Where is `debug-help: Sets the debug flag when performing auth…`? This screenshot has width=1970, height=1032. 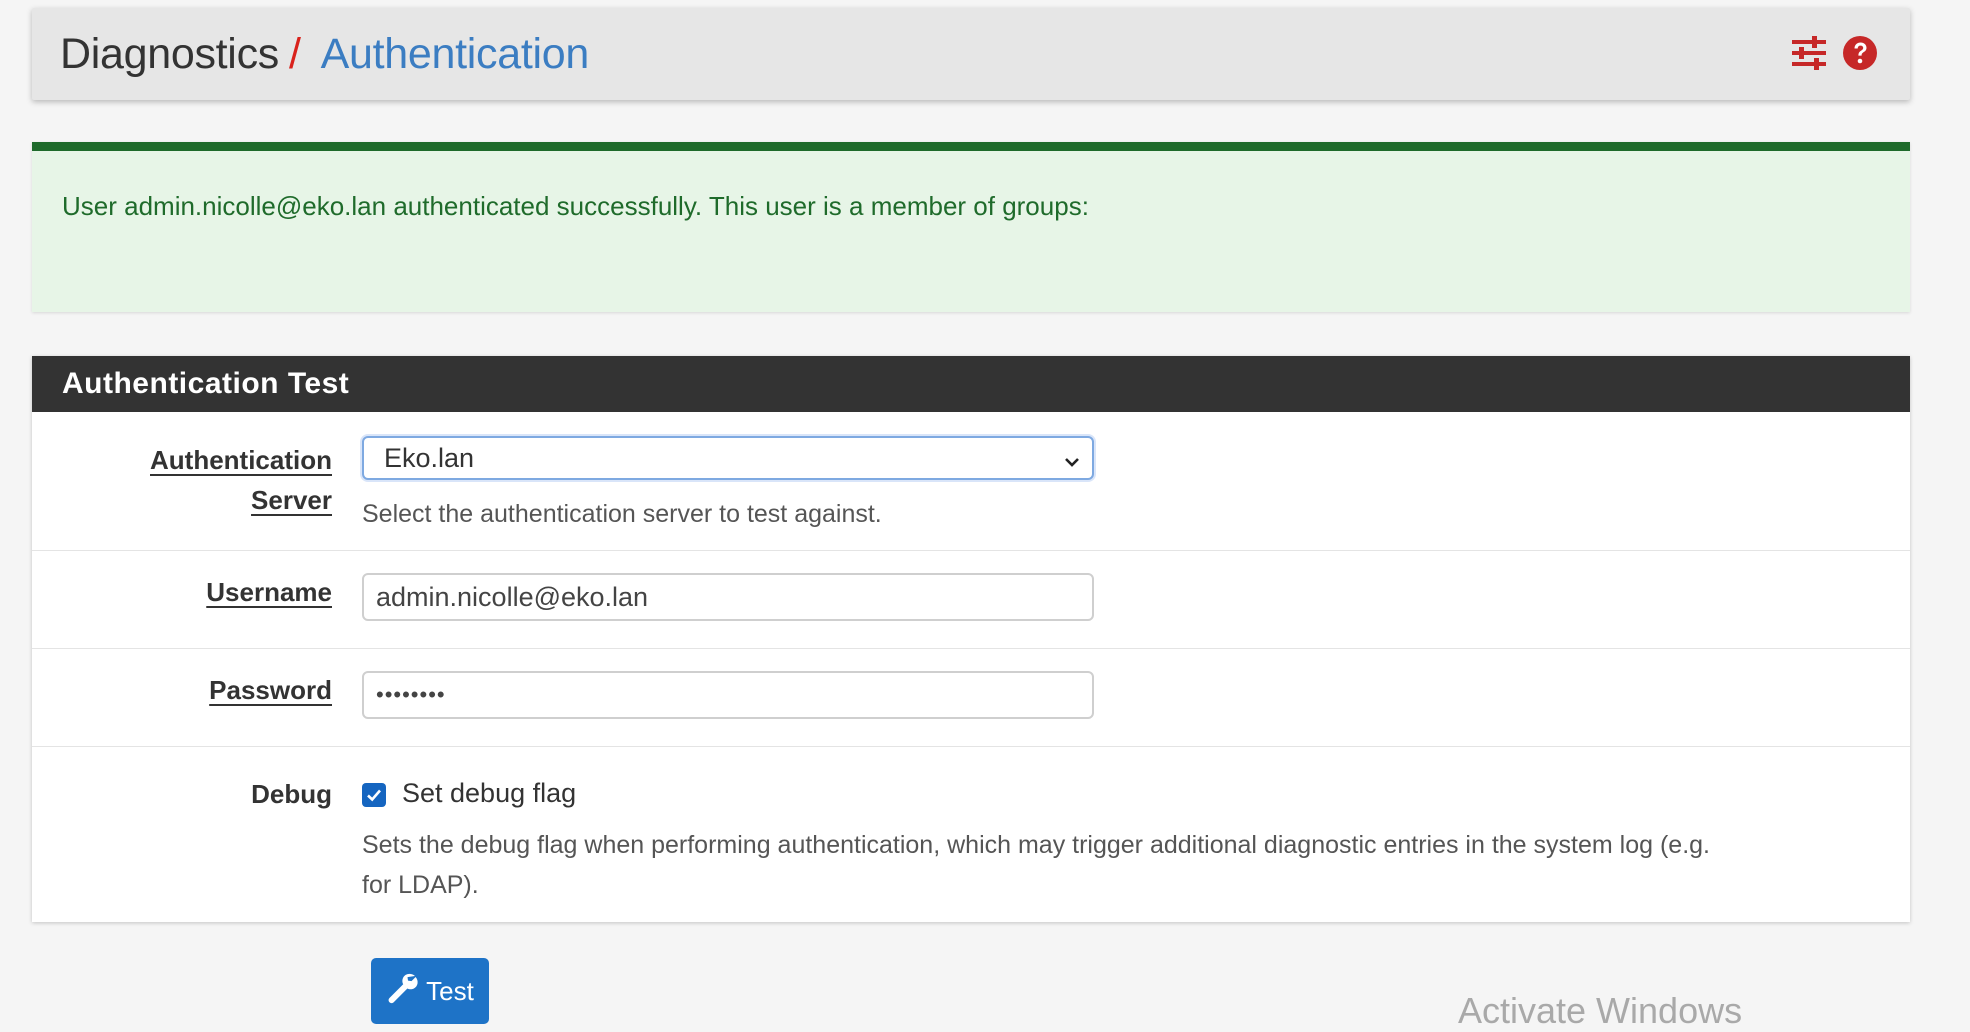
debug-help: Sets the debug flag when performing auth… is located at coordinates (1036, 865).